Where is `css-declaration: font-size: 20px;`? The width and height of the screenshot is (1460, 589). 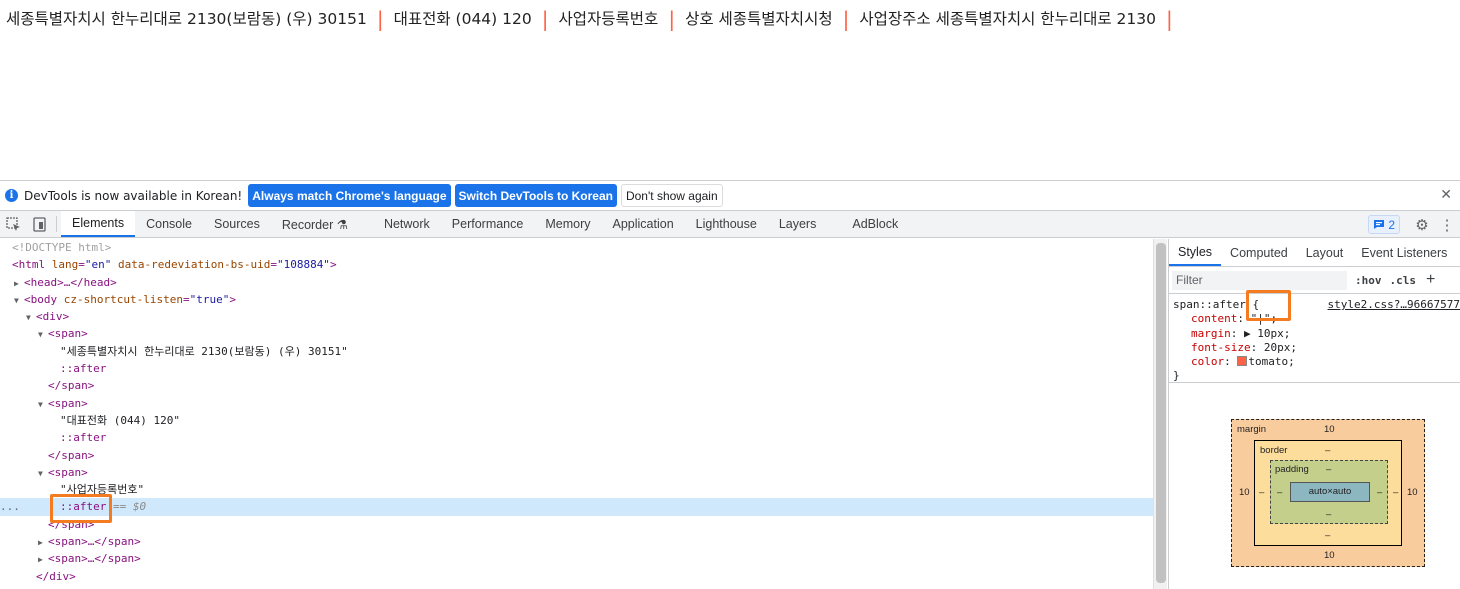 css-declaration: font-size: 20px; is located at coordinates (1314, 348).